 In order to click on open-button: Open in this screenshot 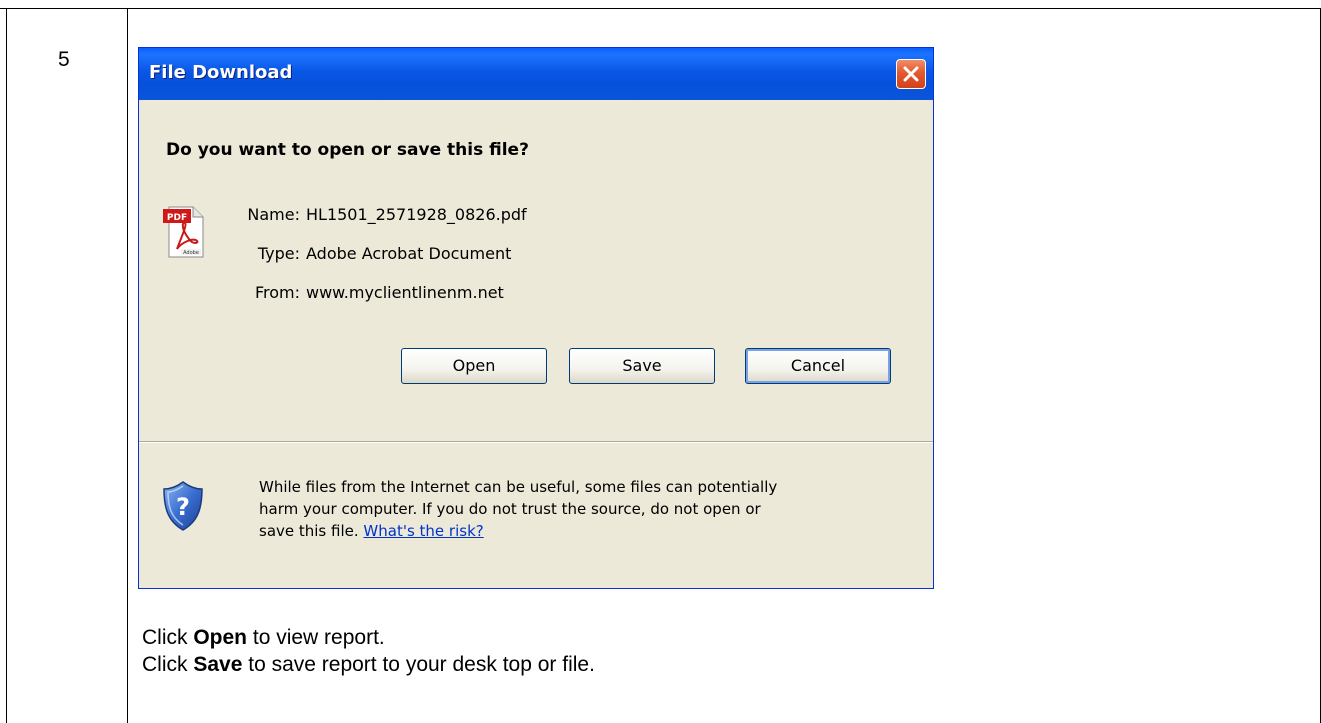, I will do `click(474, 366)`.